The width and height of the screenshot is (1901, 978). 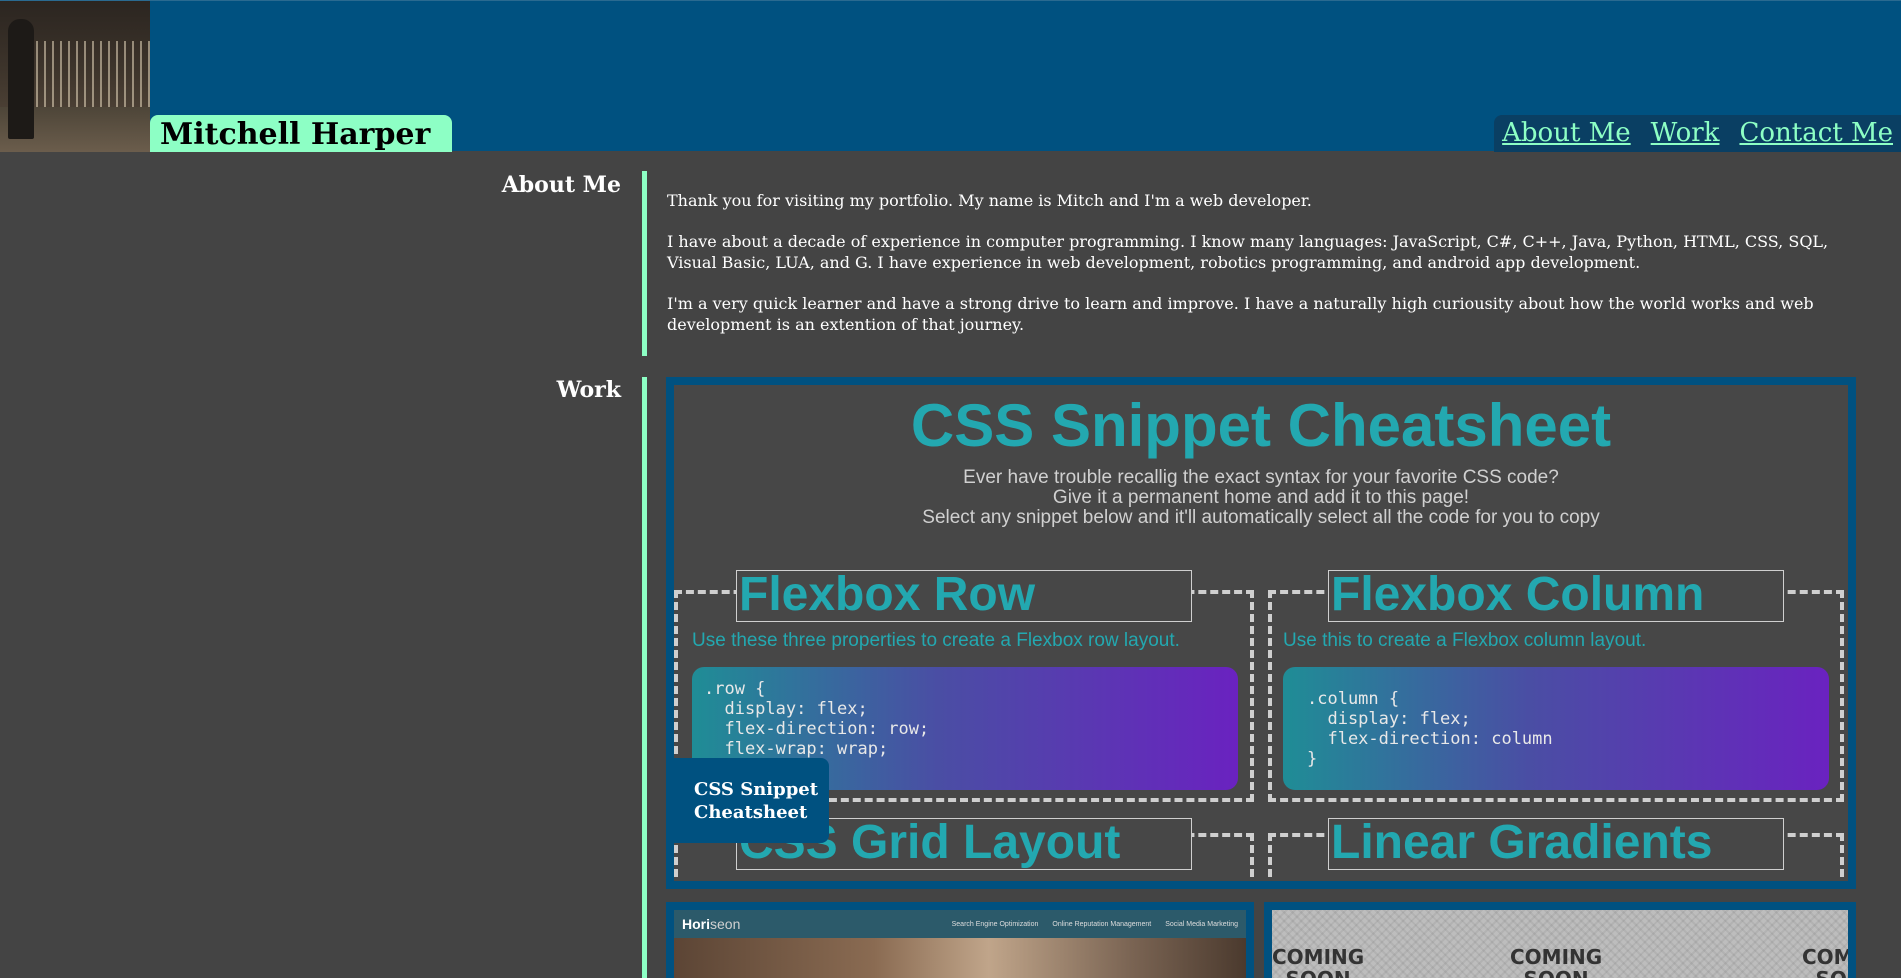 I want to click on main-nav: About Me Work Contact Me, so click(x=1697, y=133).